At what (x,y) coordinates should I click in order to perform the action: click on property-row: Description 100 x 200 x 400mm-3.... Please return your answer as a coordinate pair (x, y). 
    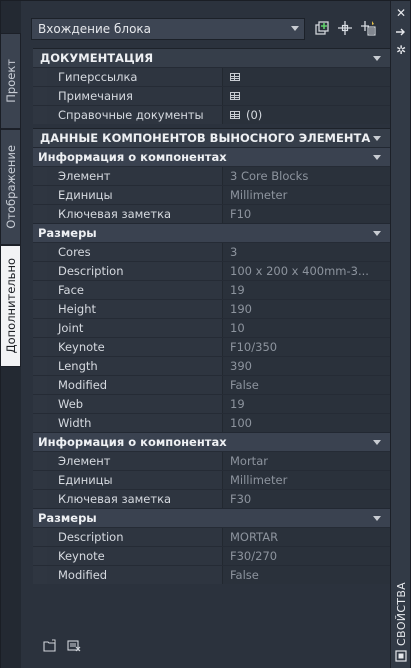
    Looking at the image, I should click on (211, 270).